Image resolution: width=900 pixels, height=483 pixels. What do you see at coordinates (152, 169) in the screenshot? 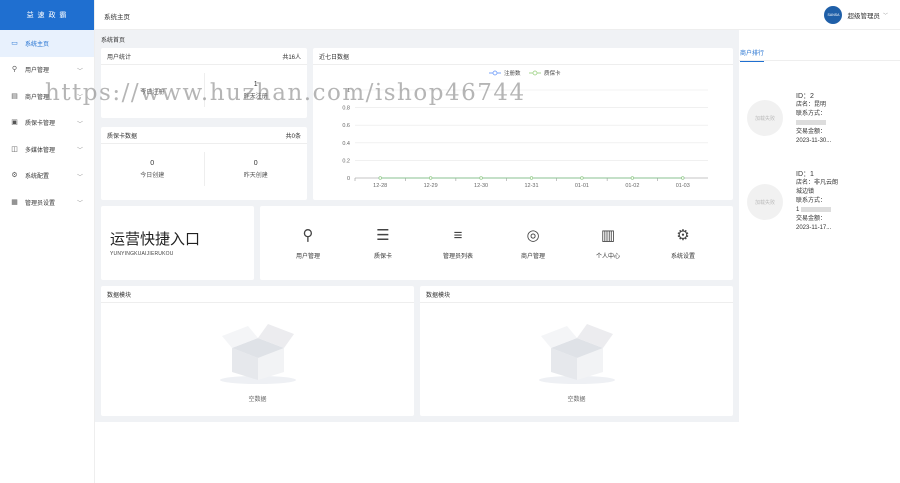
I see `stat-today: 0 今日创建` at bounding box center [152, 169].